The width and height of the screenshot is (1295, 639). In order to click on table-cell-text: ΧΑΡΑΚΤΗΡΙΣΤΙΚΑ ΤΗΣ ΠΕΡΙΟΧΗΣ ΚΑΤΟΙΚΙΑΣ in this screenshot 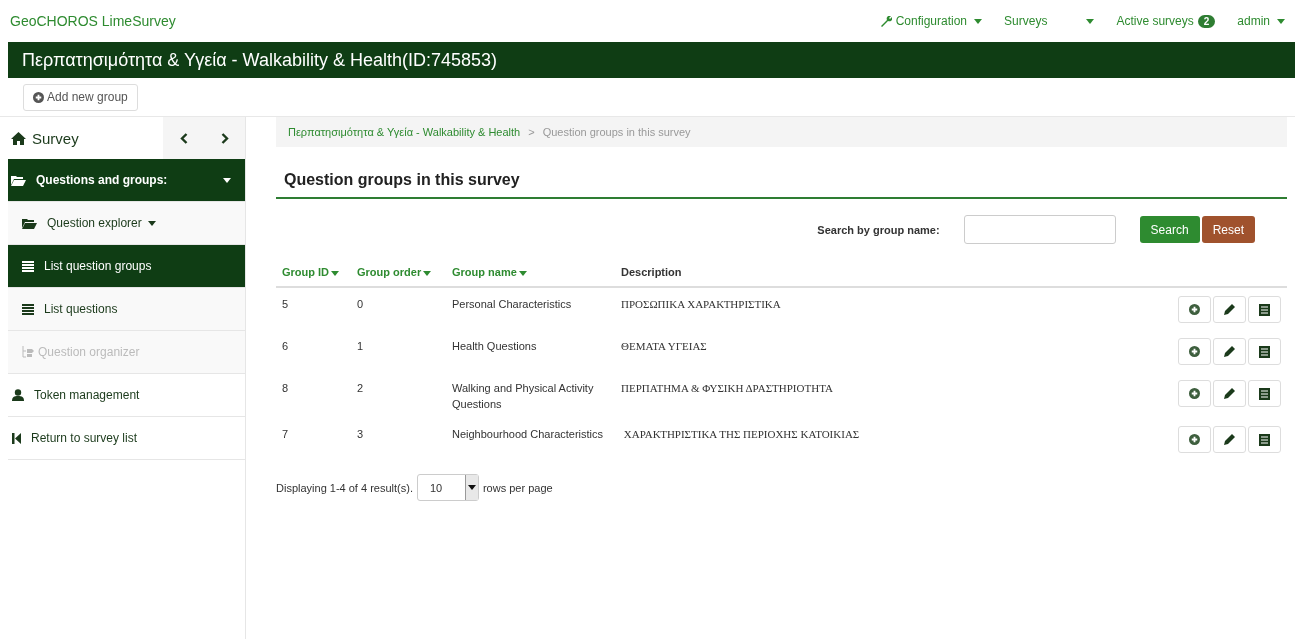, I will do `click(741, 434)`.